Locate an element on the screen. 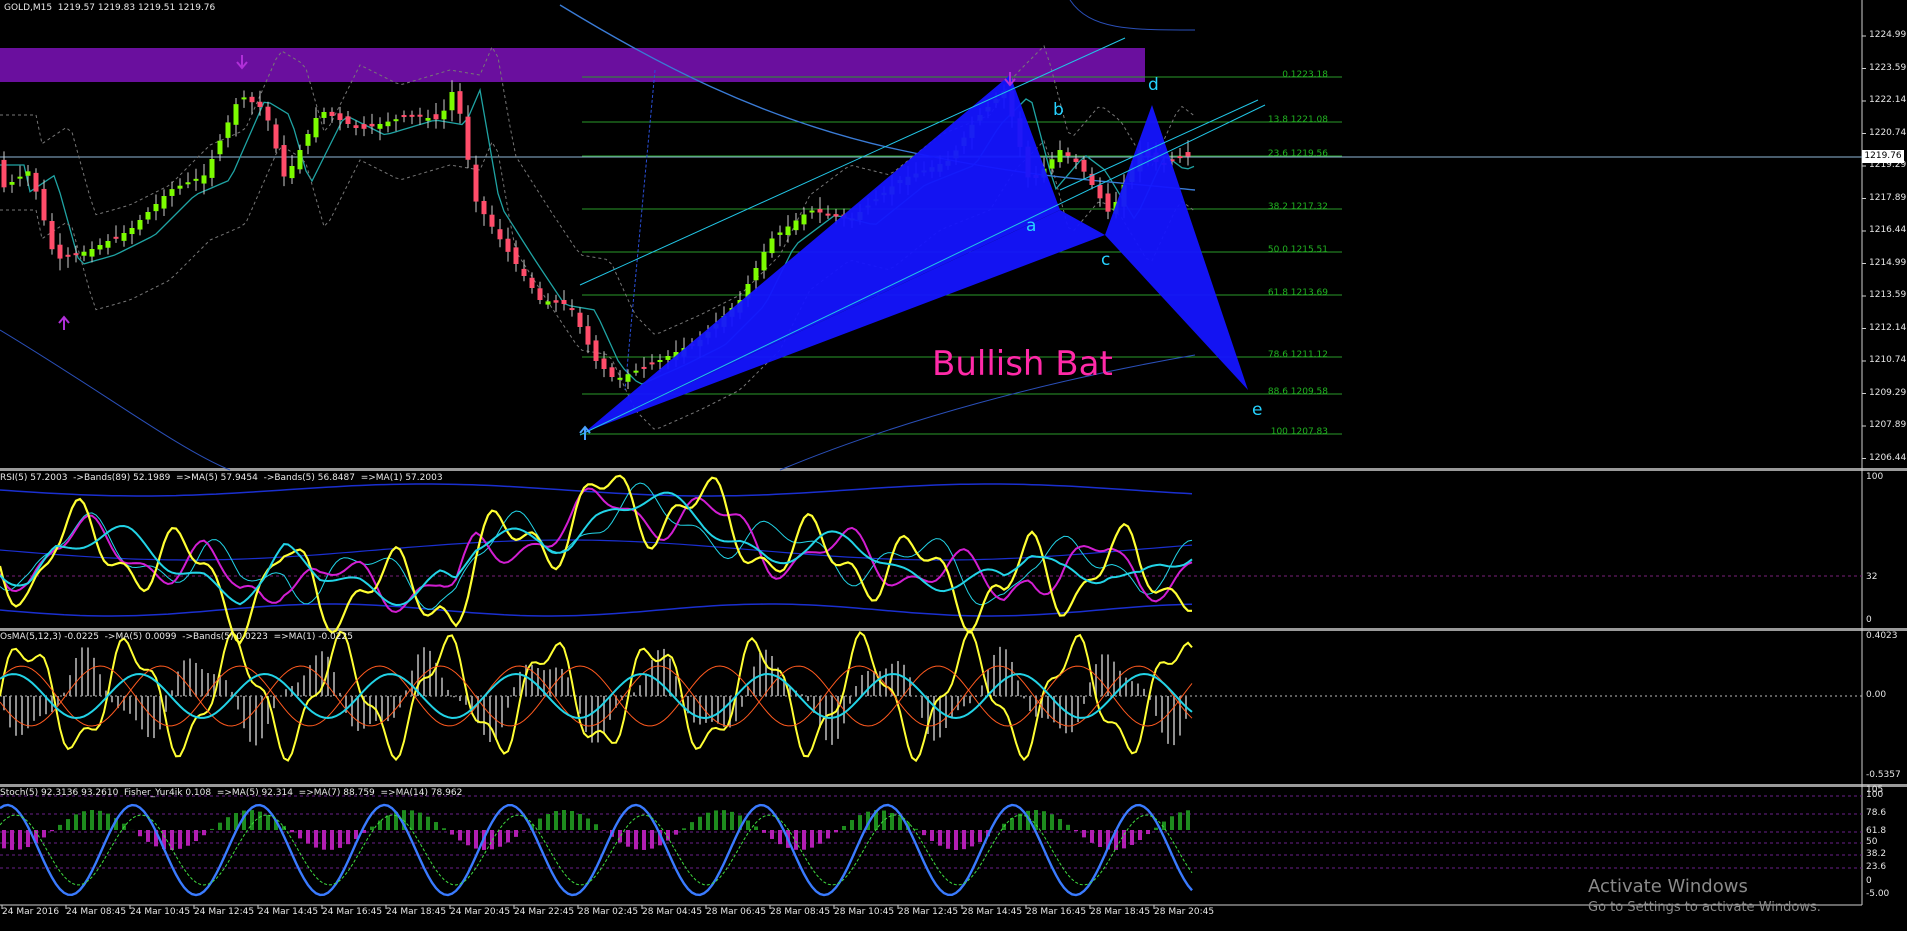 The width and height of the screenshot is (1907, 931). time-tick-label: 28 Mar 16:45 is located at coordinates (1056, 912).